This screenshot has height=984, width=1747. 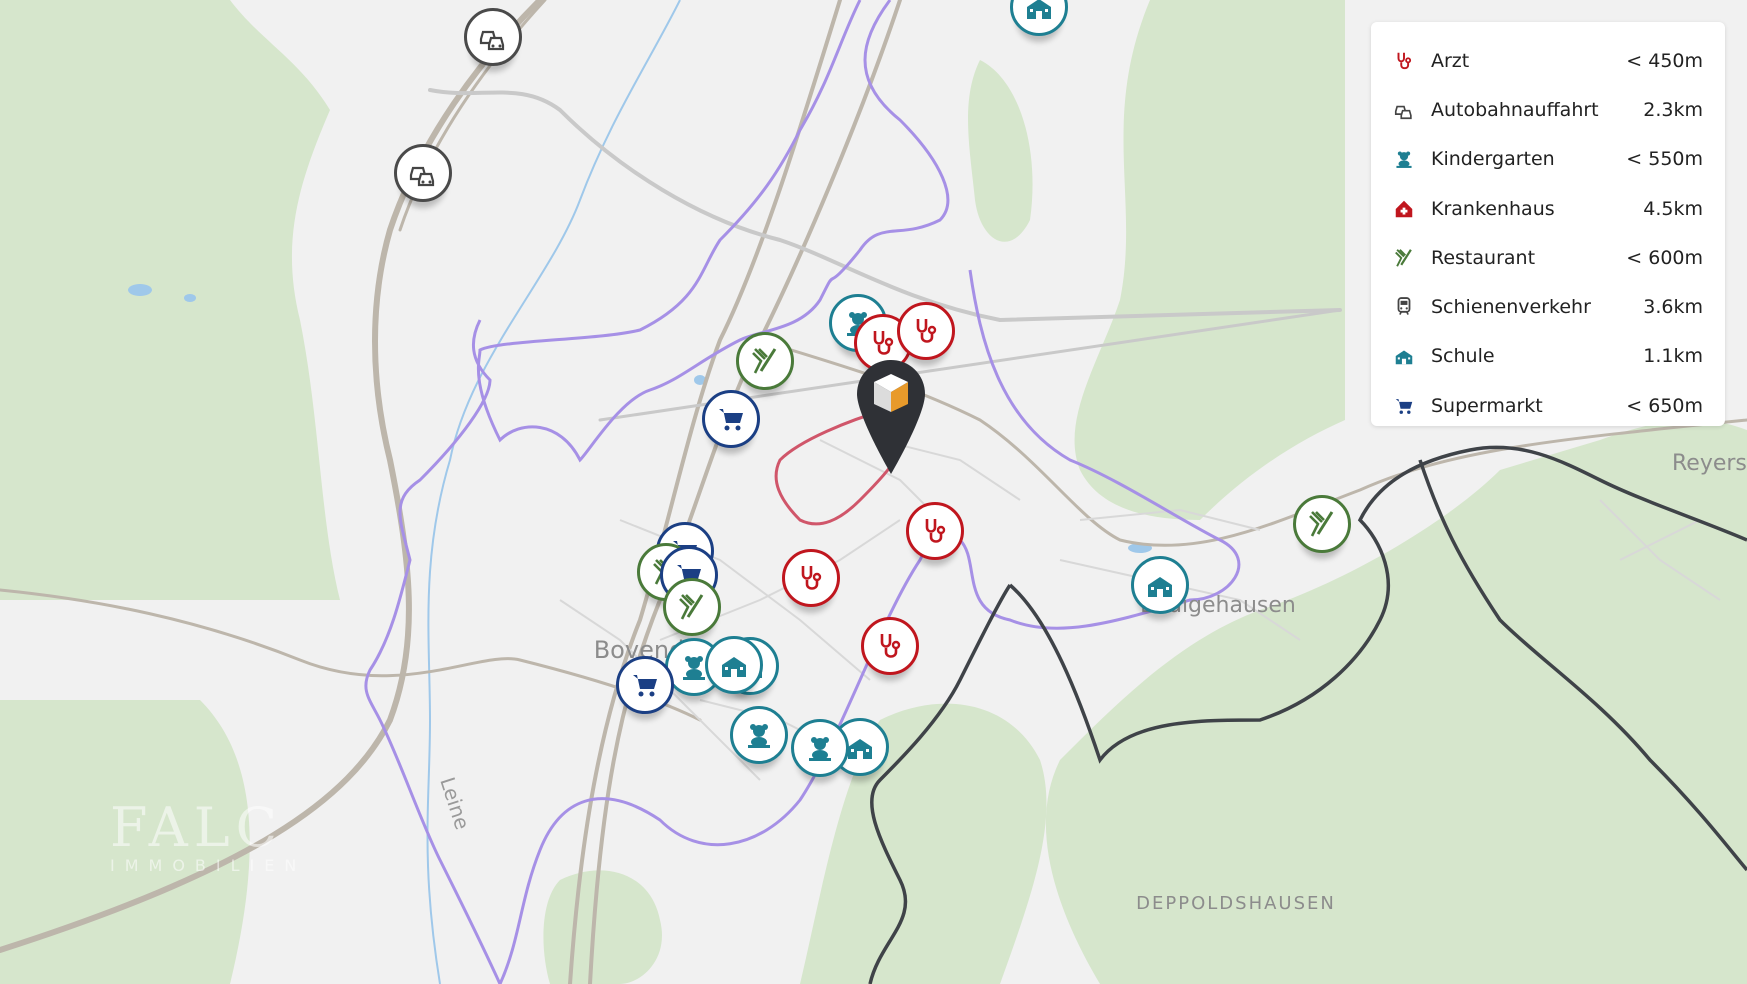 I want to click on legend-row-kindergarten: Kindergarten < 550m, so click(x=1548, y=159).